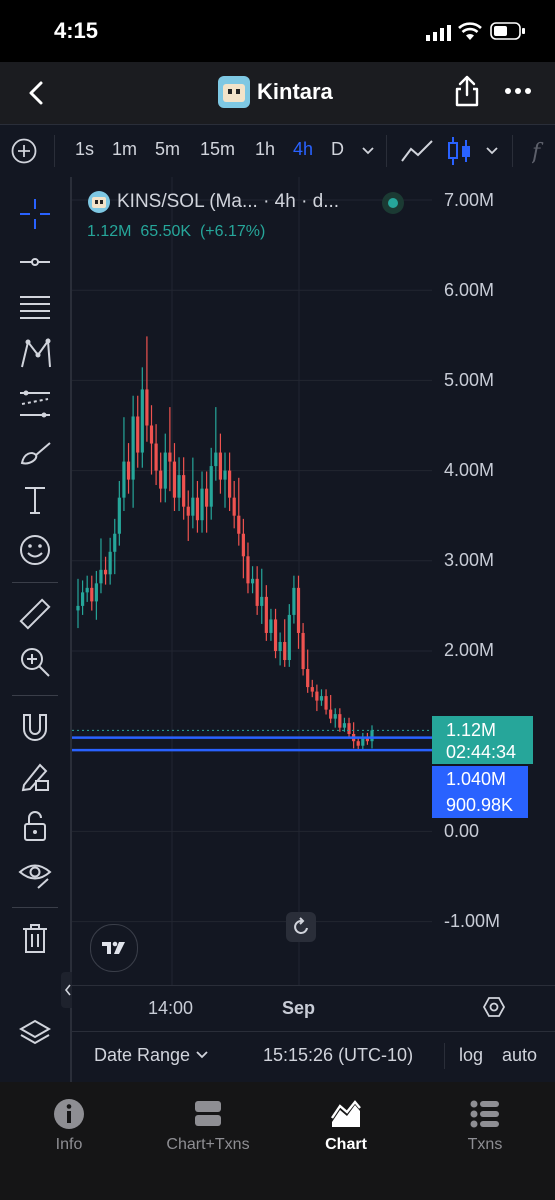  I want to click on page-title: Kintara, so click(295, 91).